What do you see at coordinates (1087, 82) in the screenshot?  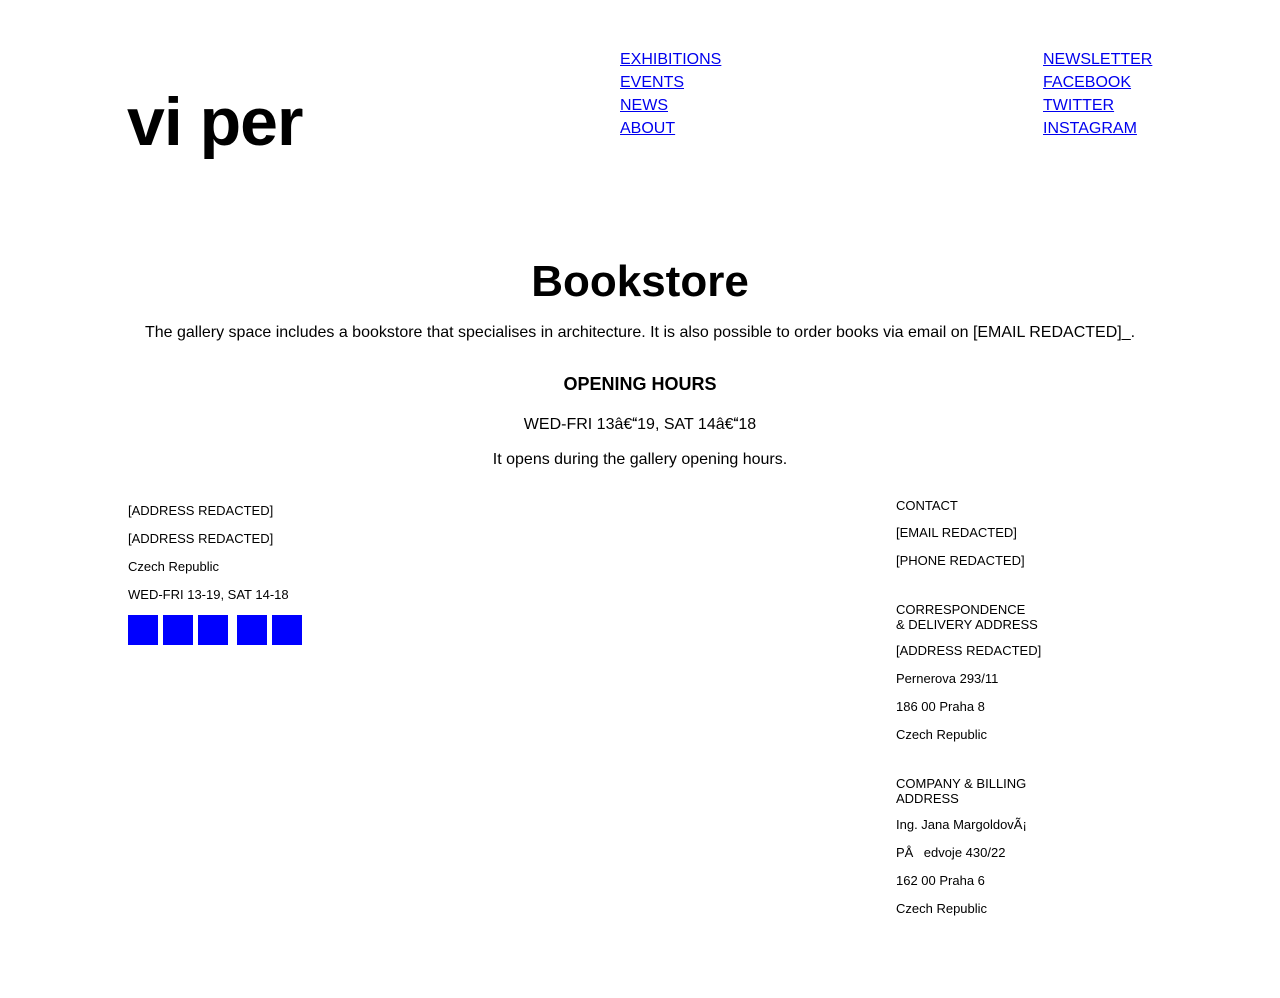 I see `nav-link-facebook: FACEBOOK` at bounding box center [1087, 82].